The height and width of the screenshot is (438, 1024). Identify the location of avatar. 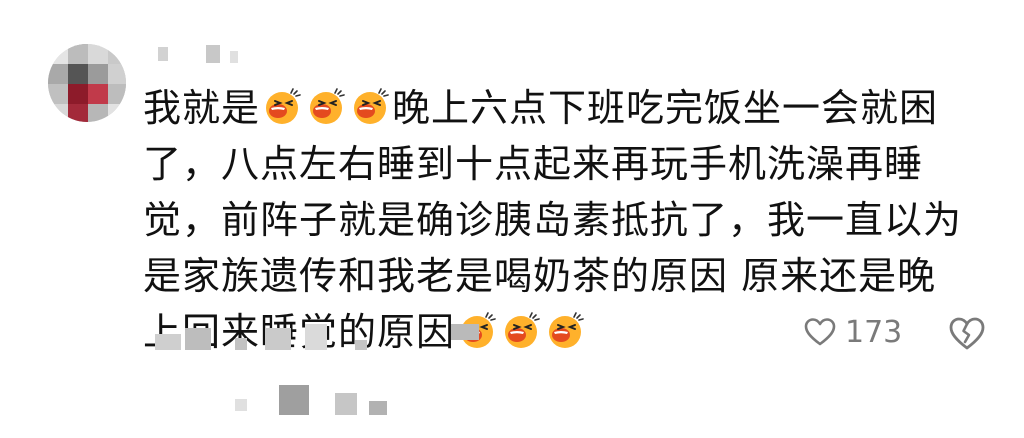
(87, 83).